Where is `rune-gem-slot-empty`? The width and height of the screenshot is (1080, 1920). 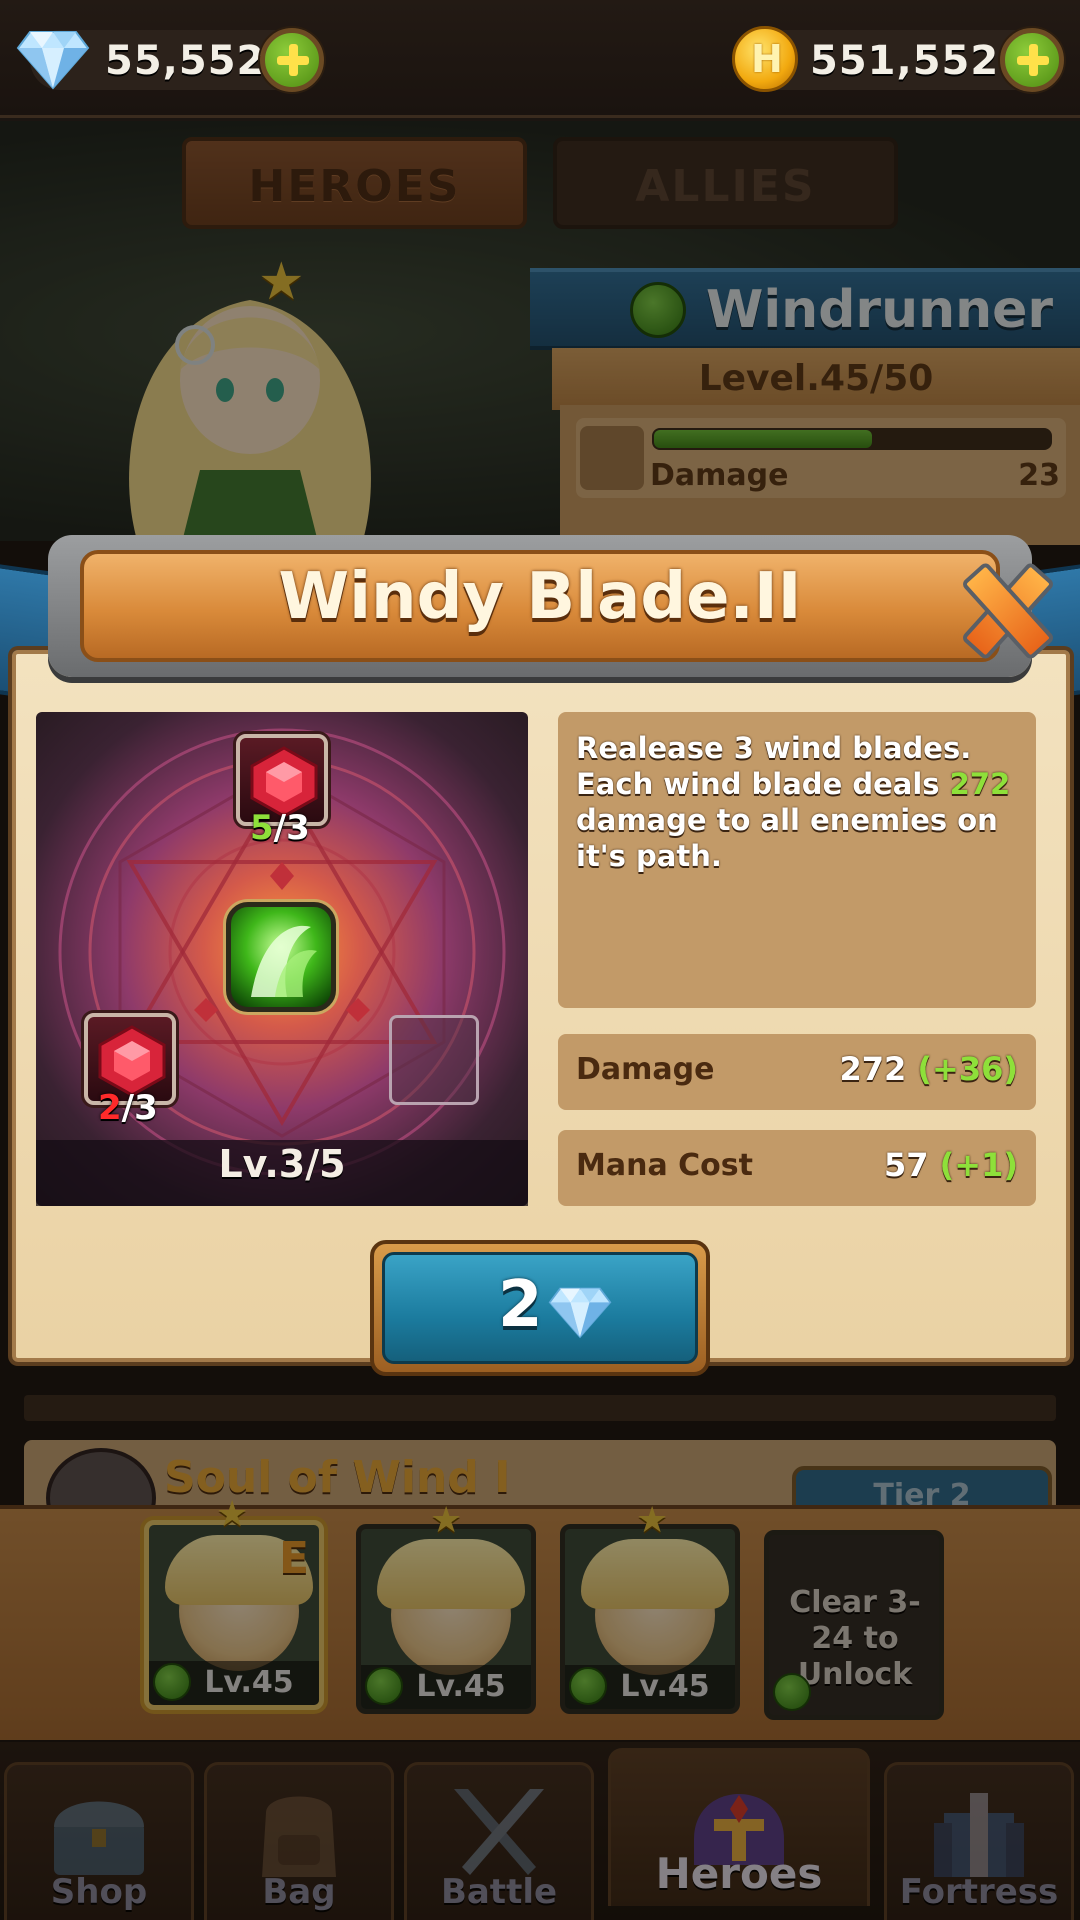 rune-gem-slot-empty is located at coordinates (434, 1060).